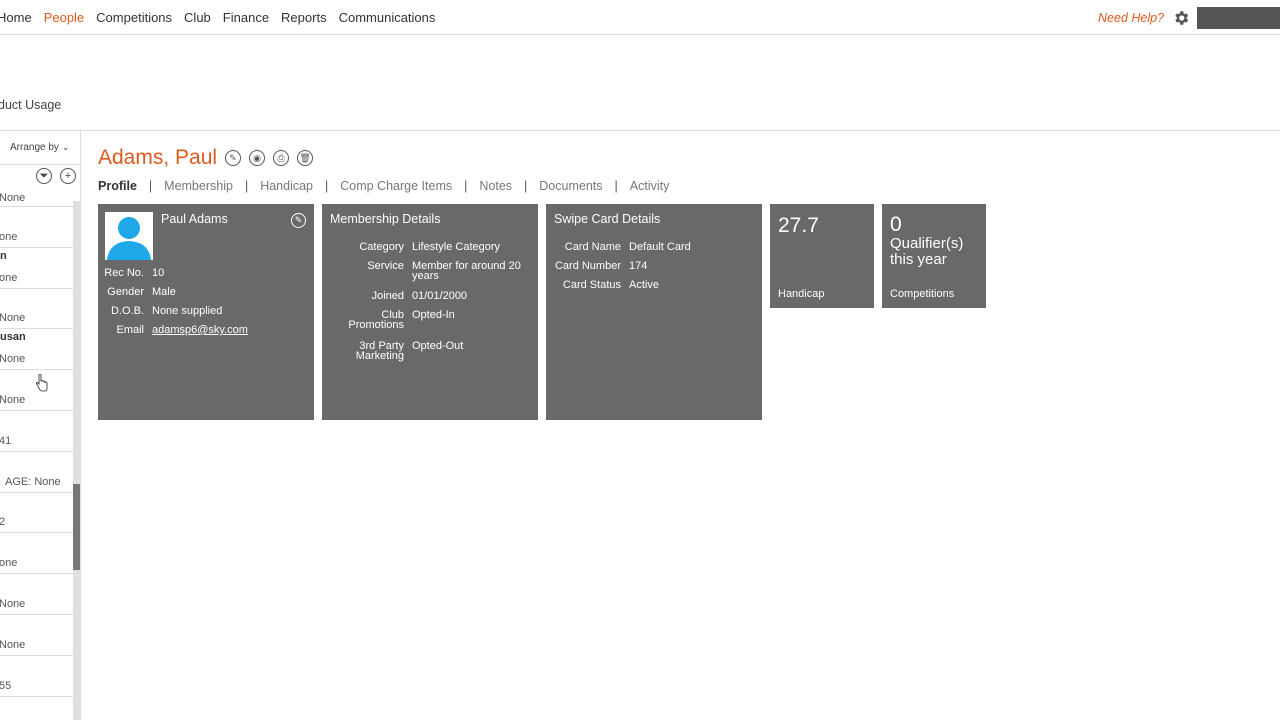 This screenshot has width=1280, height=720. I want to click on qualifiers-block: 0 Qualifier(s) this year, so click(935, 241).